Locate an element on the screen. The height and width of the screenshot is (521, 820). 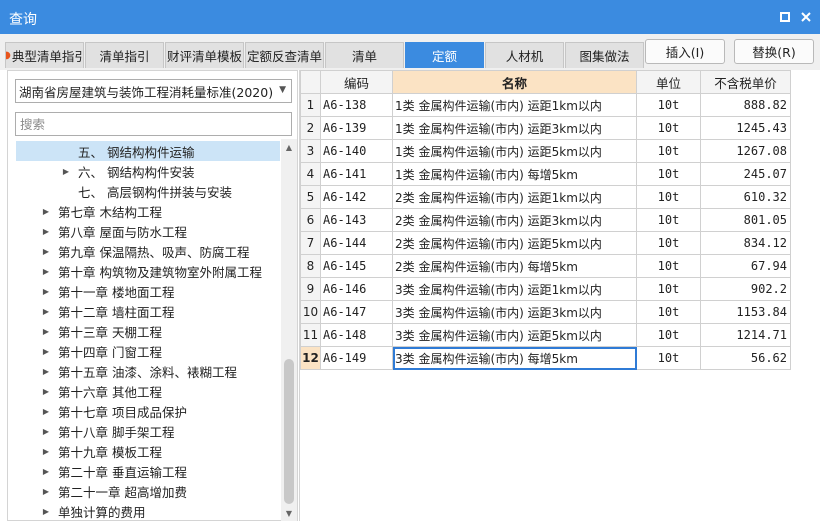
cell-name: 3类 金属构件运输(市内) 每增5km is located at coordinates (514, 358).